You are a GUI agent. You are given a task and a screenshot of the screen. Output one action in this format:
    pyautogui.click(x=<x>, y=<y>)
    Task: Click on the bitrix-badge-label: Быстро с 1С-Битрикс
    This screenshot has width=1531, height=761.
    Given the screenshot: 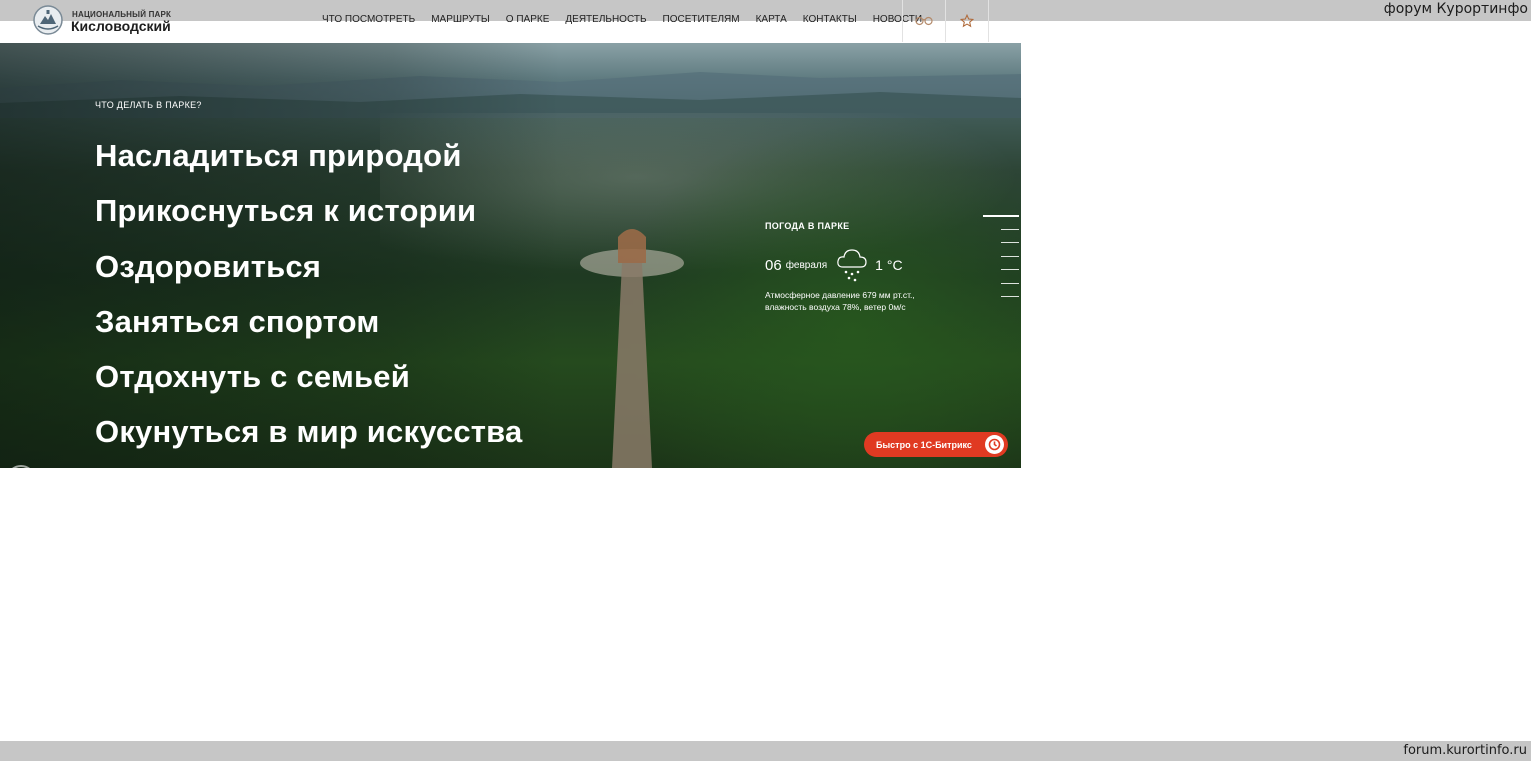 What is the action you would take?
    pyautogui.click(x=924, y=444)
    